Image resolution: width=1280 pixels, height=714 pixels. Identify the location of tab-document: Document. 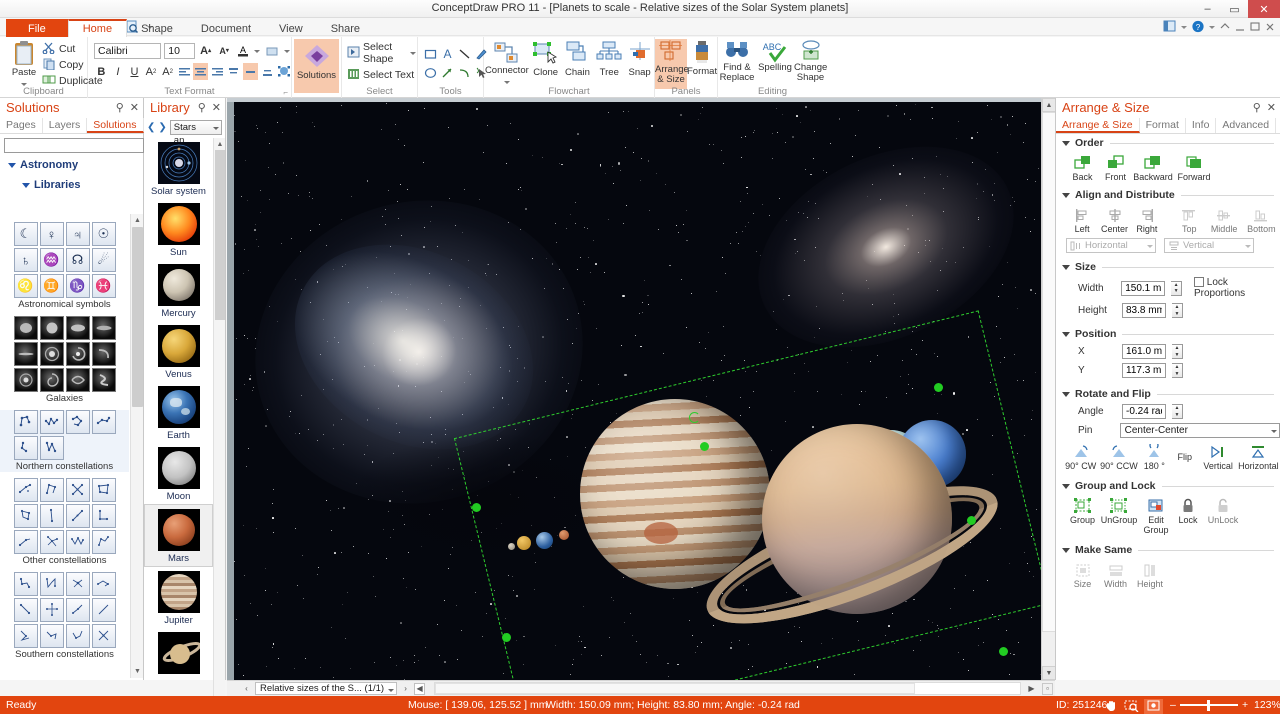
(226, 28).